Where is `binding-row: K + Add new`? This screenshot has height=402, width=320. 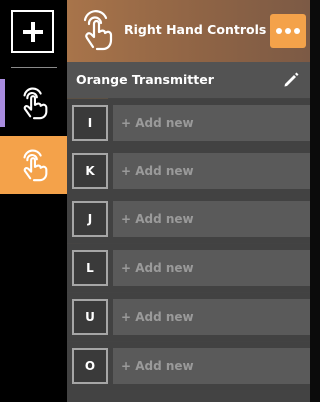
binding-row: K + Add new is located at coordinates (188, 171).